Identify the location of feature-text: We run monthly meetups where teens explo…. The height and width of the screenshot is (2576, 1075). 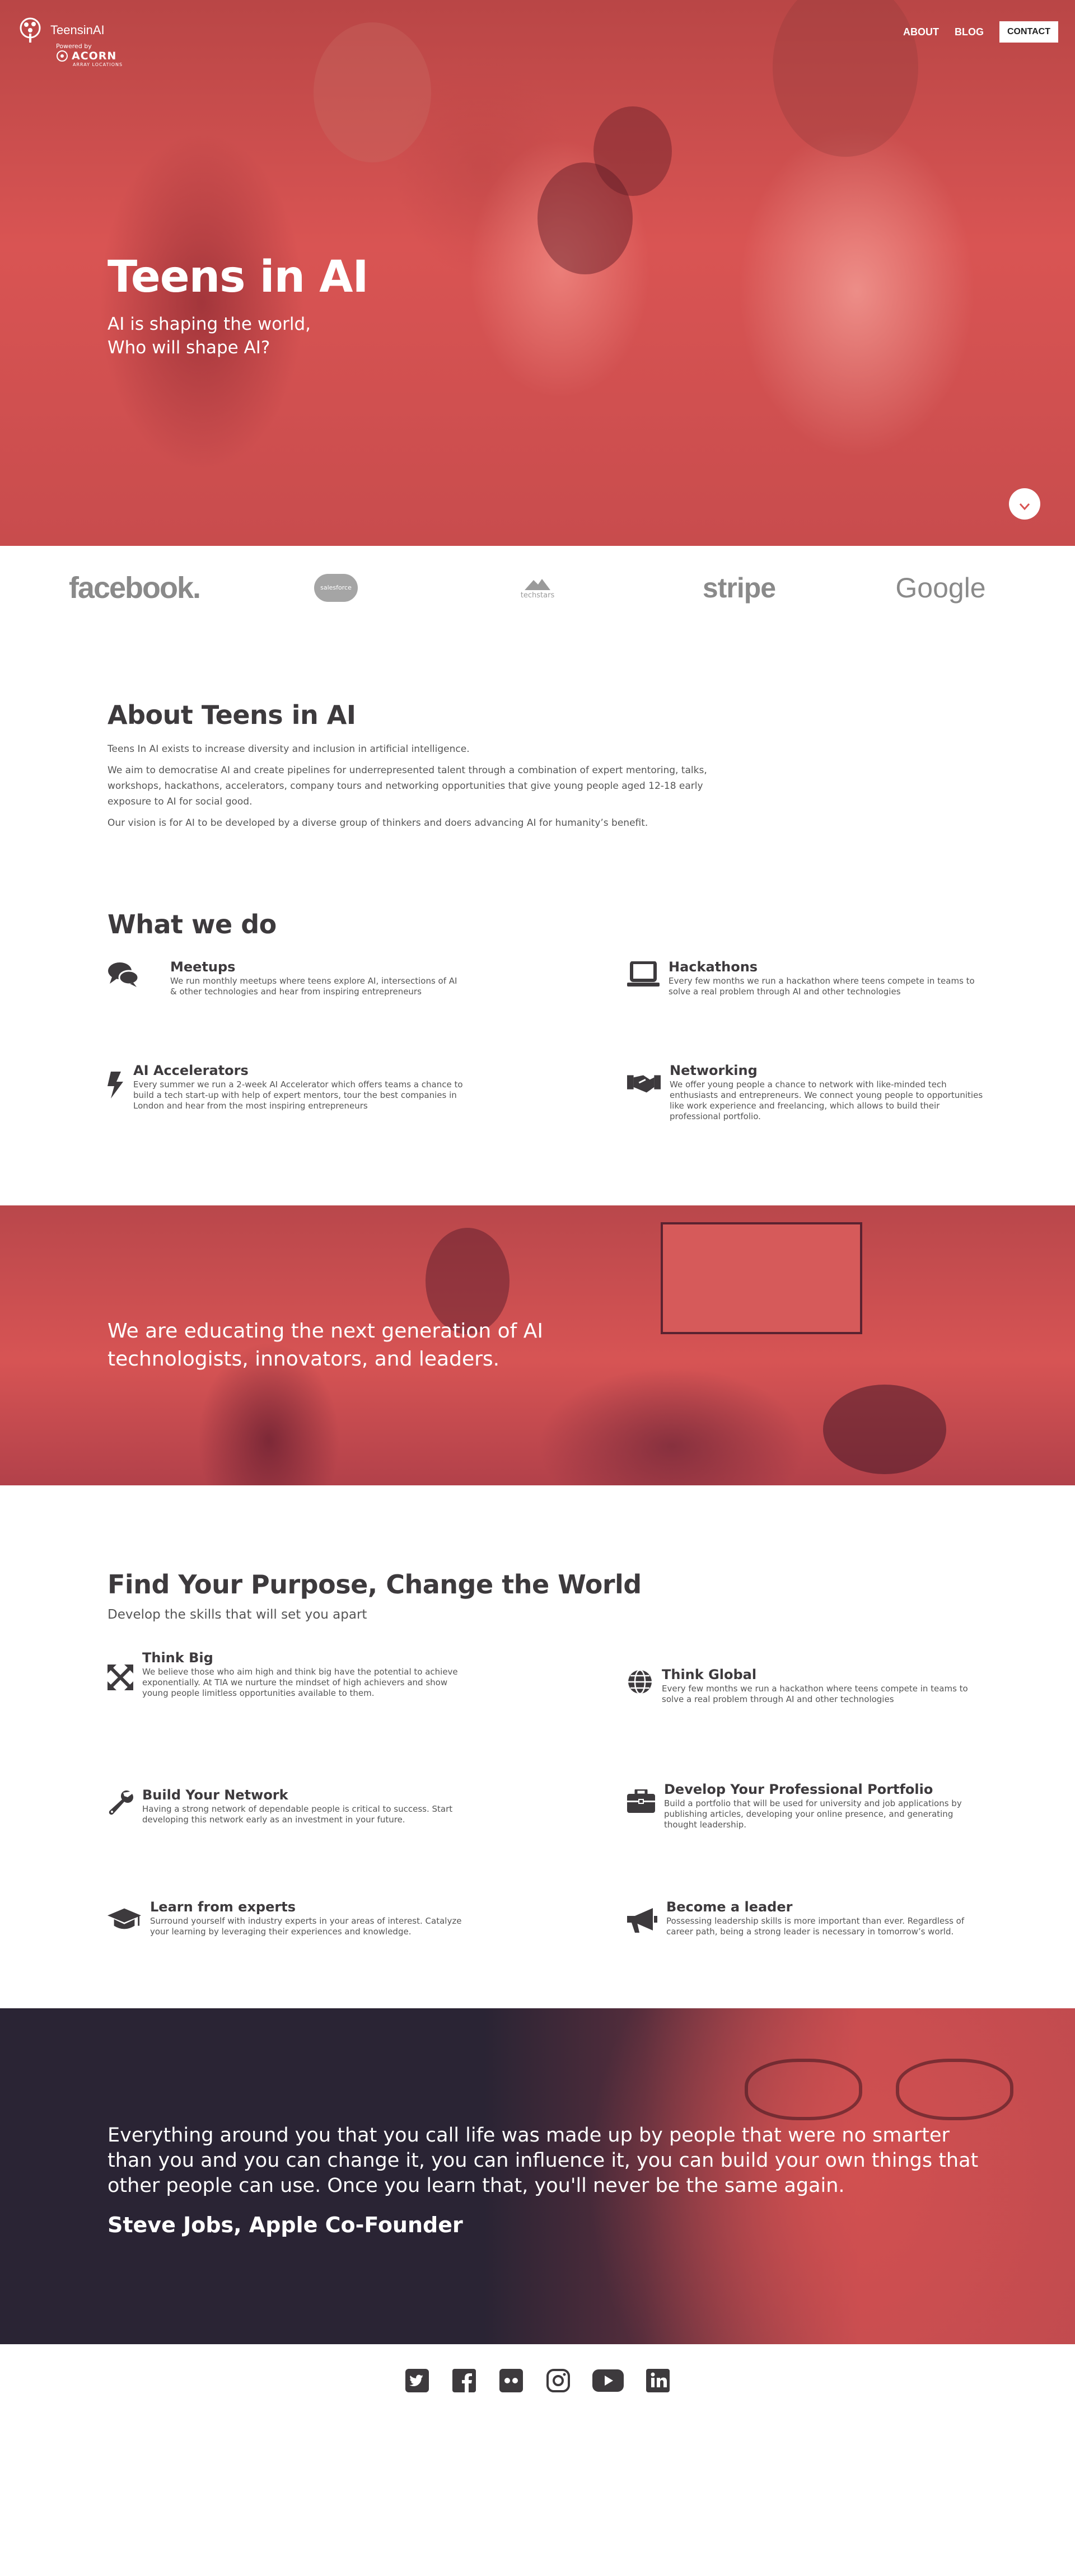
(313, 987).